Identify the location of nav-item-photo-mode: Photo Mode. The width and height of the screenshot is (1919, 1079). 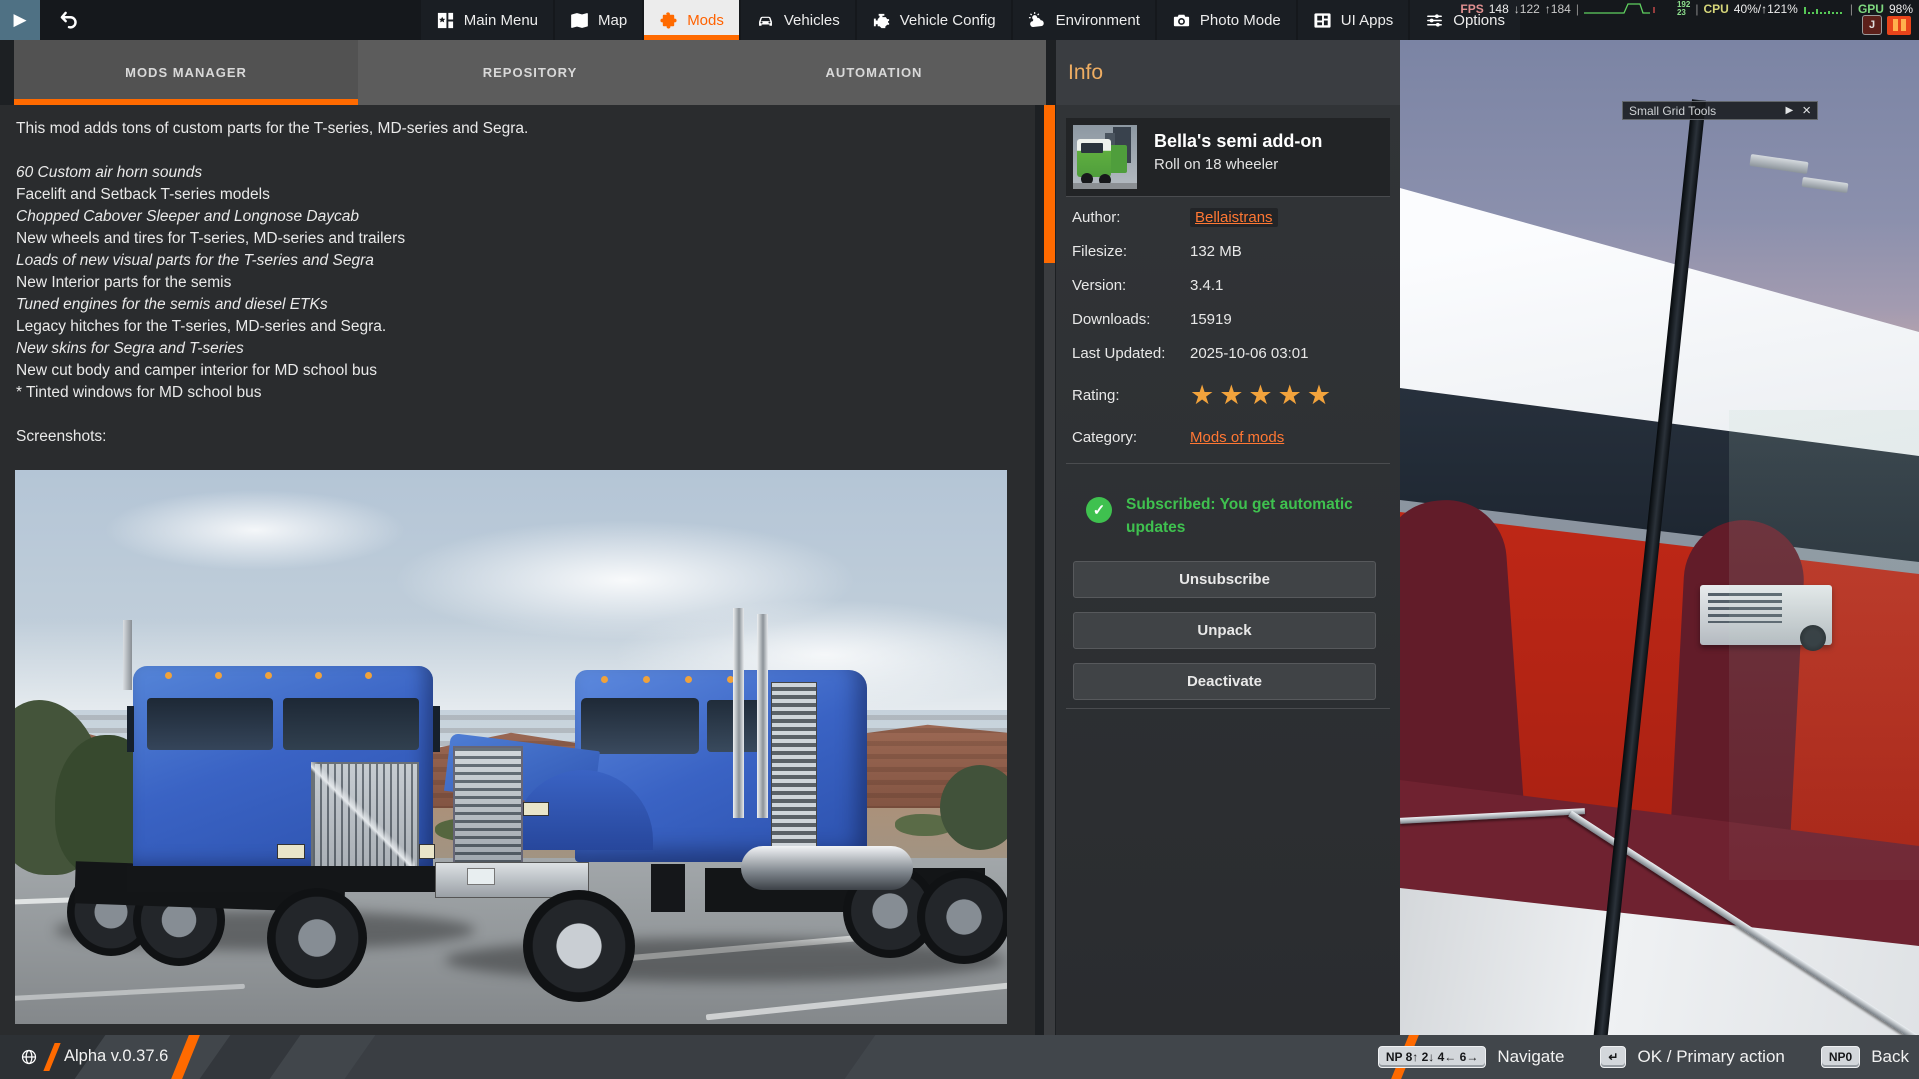
(1226, 20).